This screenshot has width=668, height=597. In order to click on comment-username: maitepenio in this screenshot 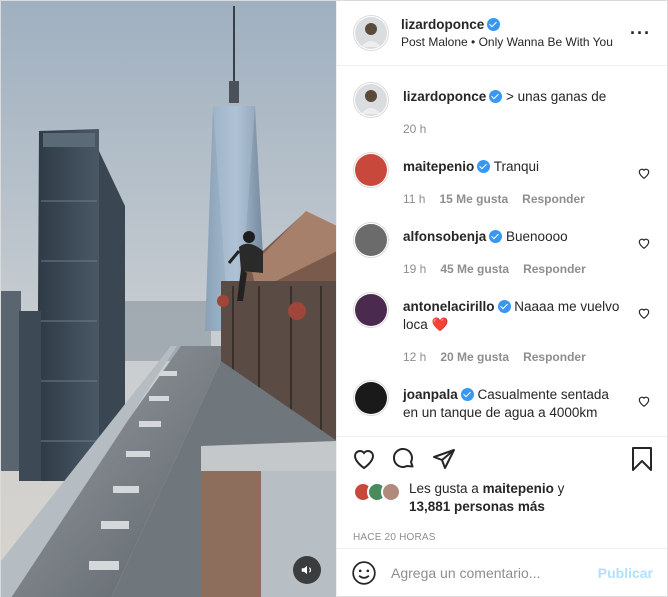, I will do `click(438, 166)`.